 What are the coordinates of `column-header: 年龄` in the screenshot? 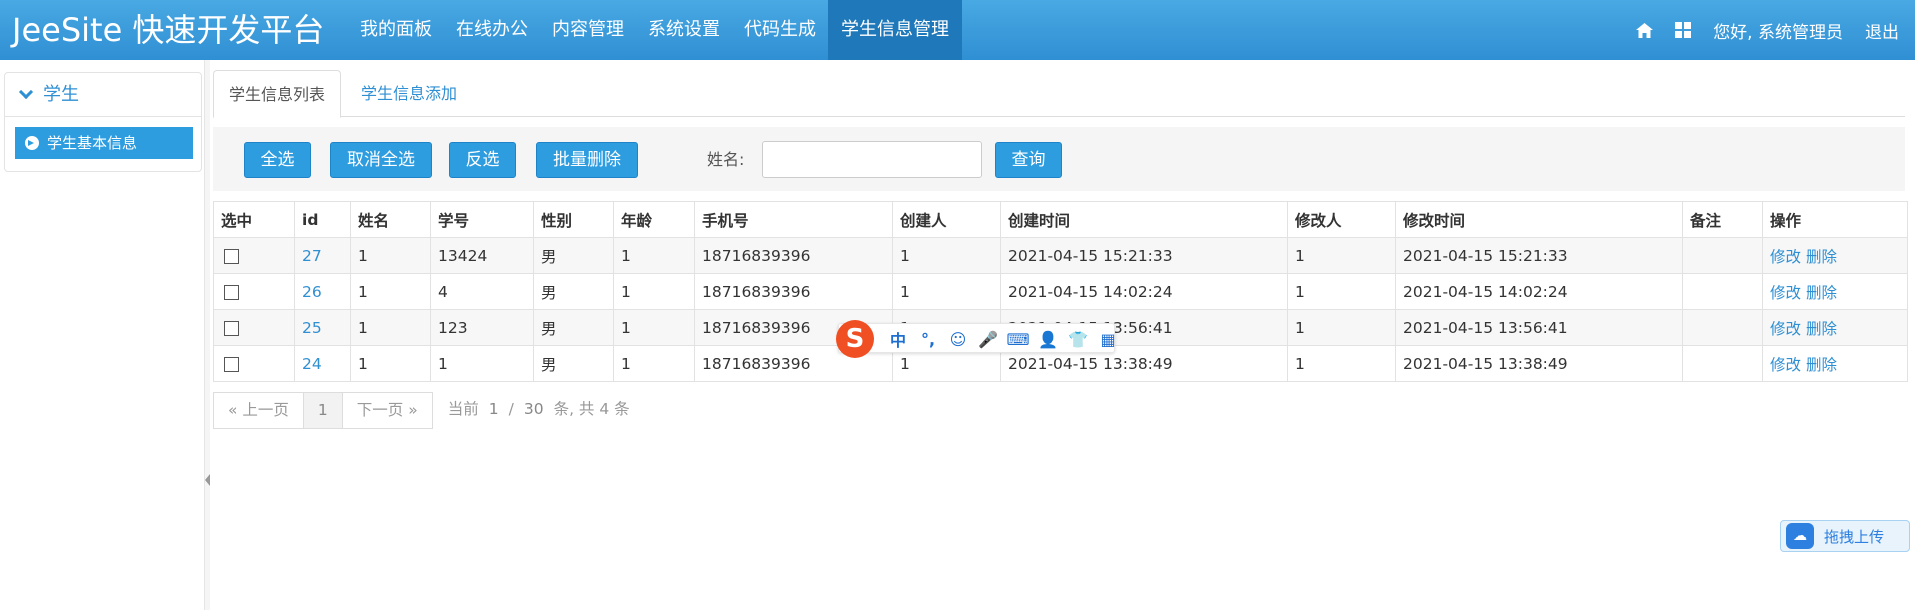 It's located at (654, 219).